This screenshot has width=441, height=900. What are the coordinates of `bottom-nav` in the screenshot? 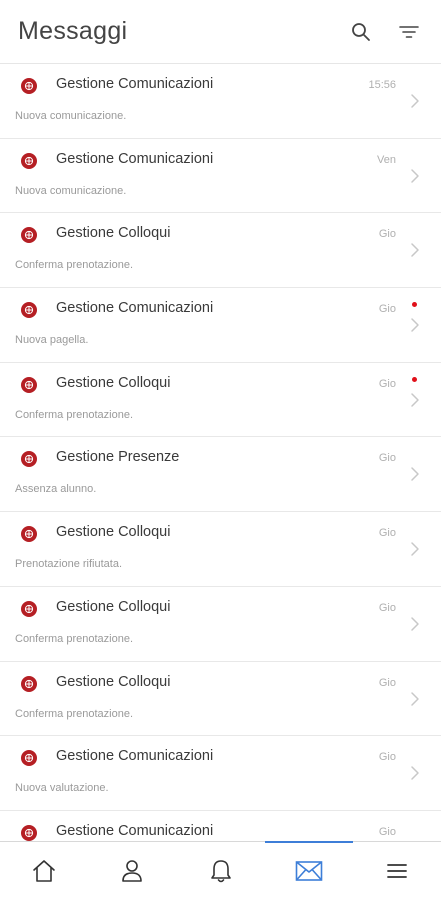 It's located at (220, 870).